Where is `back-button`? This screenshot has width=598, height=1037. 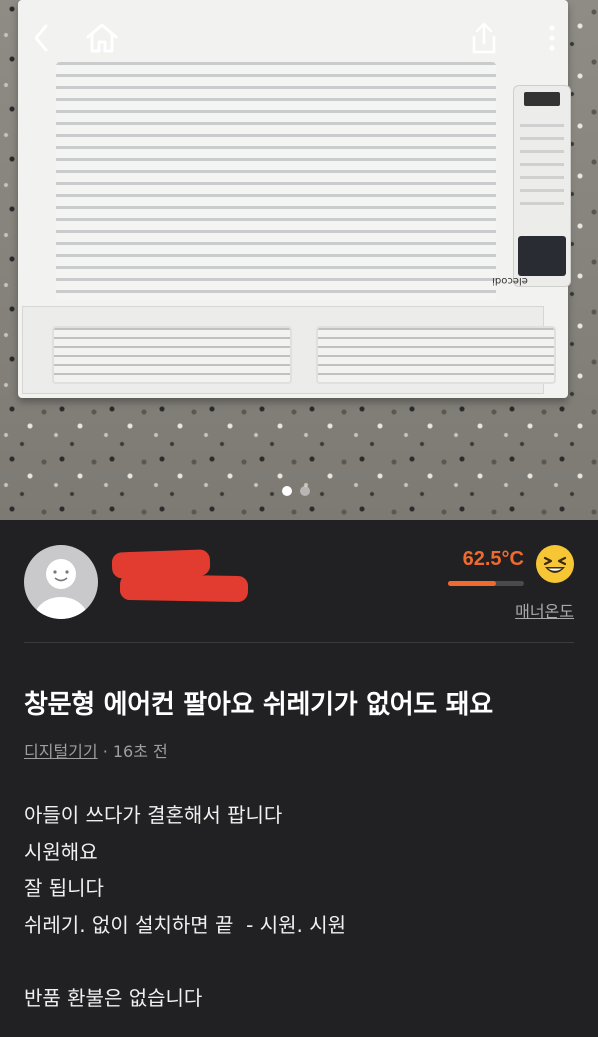
back-button is located at coordinates (42, 38).